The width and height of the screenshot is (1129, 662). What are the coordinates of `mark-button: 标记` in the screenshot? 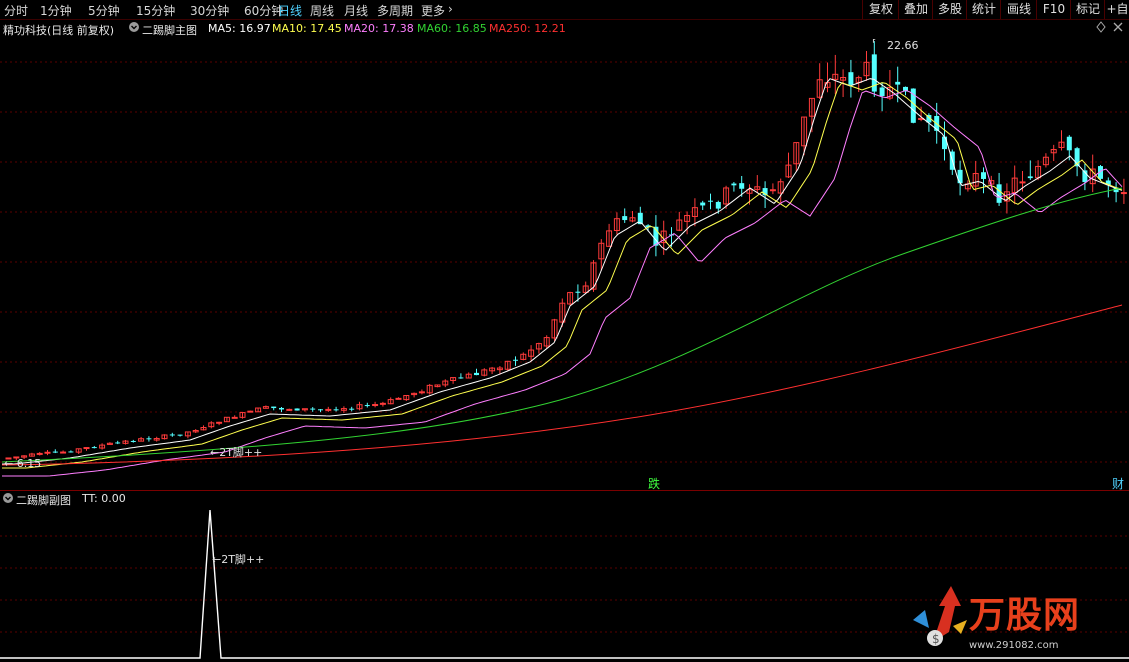 It's located at (1087, 9).